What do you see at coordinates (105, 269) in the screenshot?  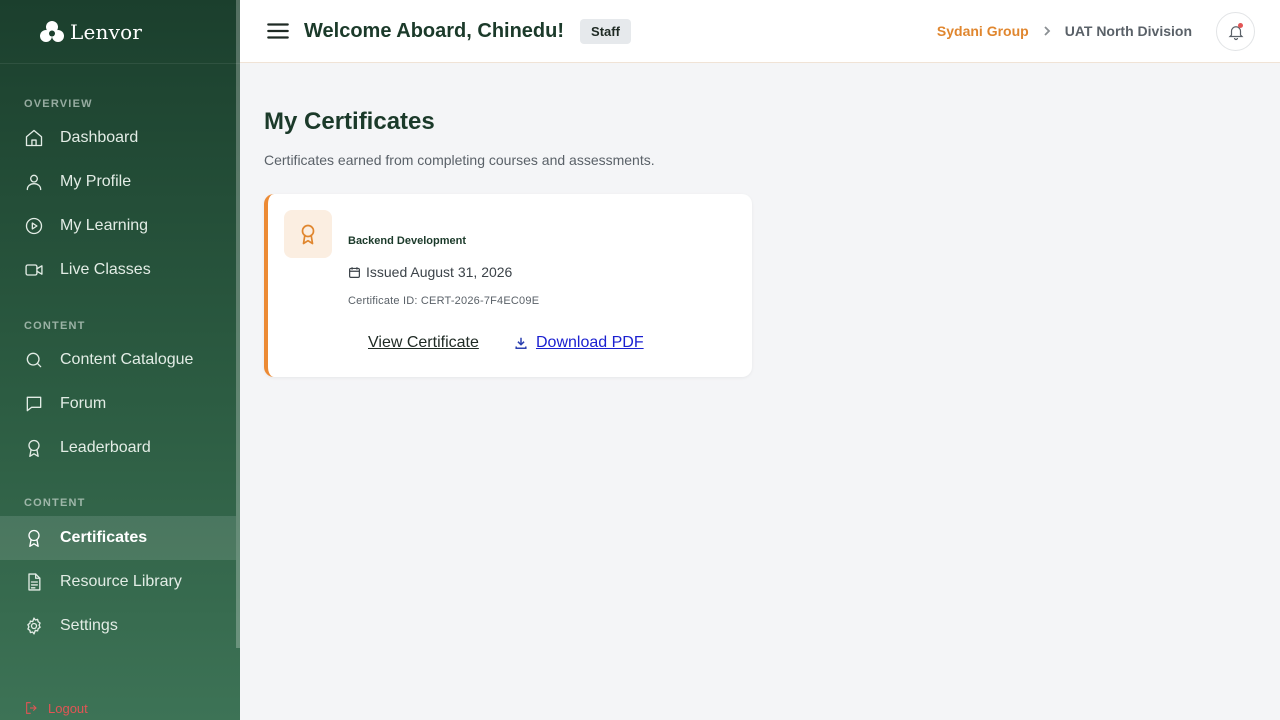 I see `sidebar-item-label: Live Classes` at bounding box center [105, 269].